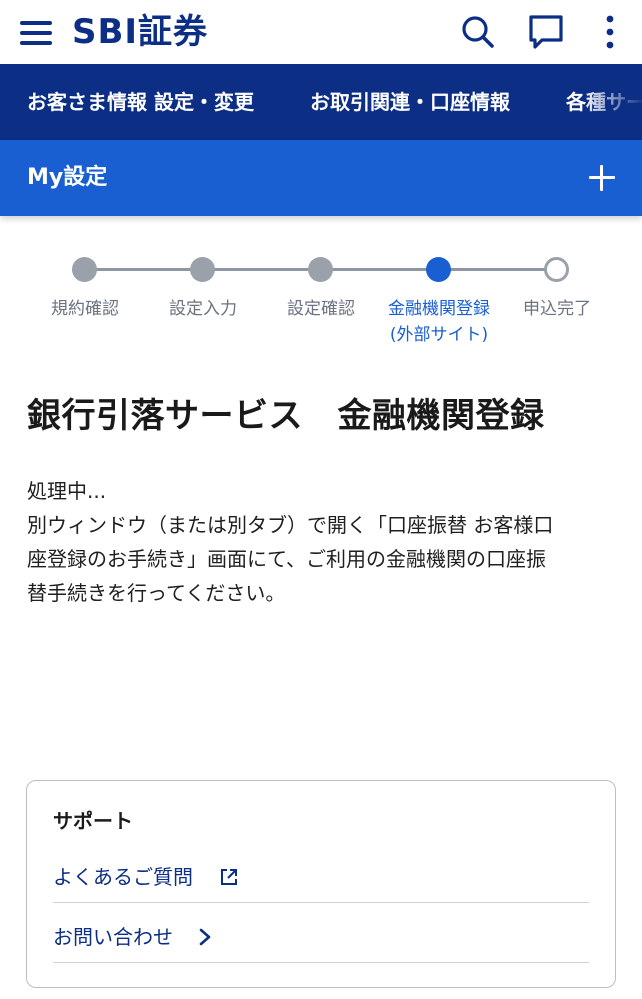 The width and height of the screenshot is (642, 999). What do you see at coordinates (439, 322) in the screenshot?
I see `step-label-4: 金融機関登録 (外部サイト)` at bounding box center [439, 322].